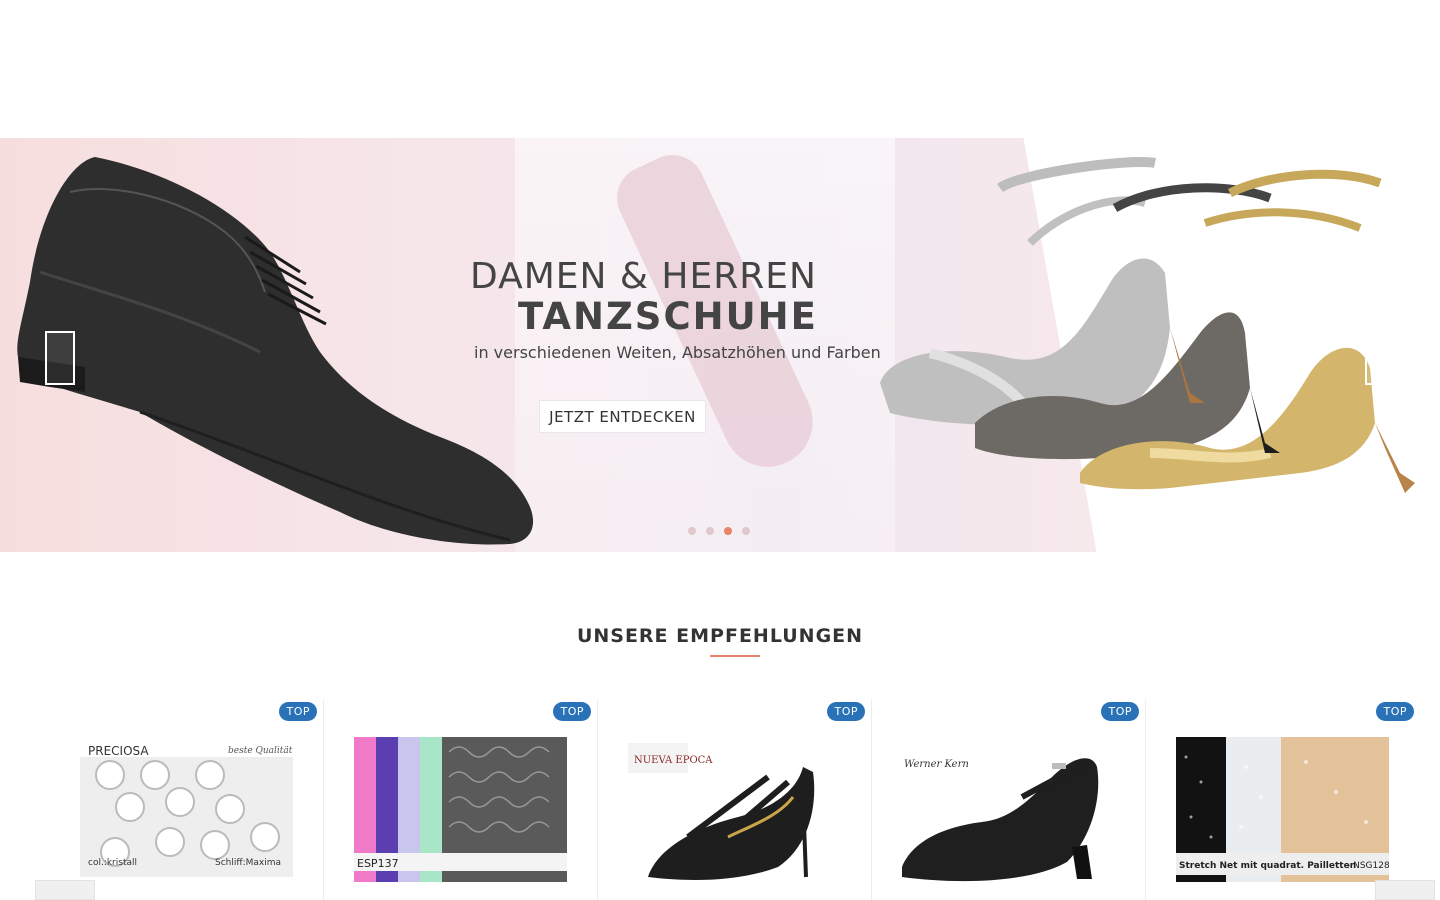 This screenshot has width=1440, height=900. Describe the element at coordinates (936, 764) in the screenshot. I see `werner-kern-logo-text: Werner Kern` at that location.